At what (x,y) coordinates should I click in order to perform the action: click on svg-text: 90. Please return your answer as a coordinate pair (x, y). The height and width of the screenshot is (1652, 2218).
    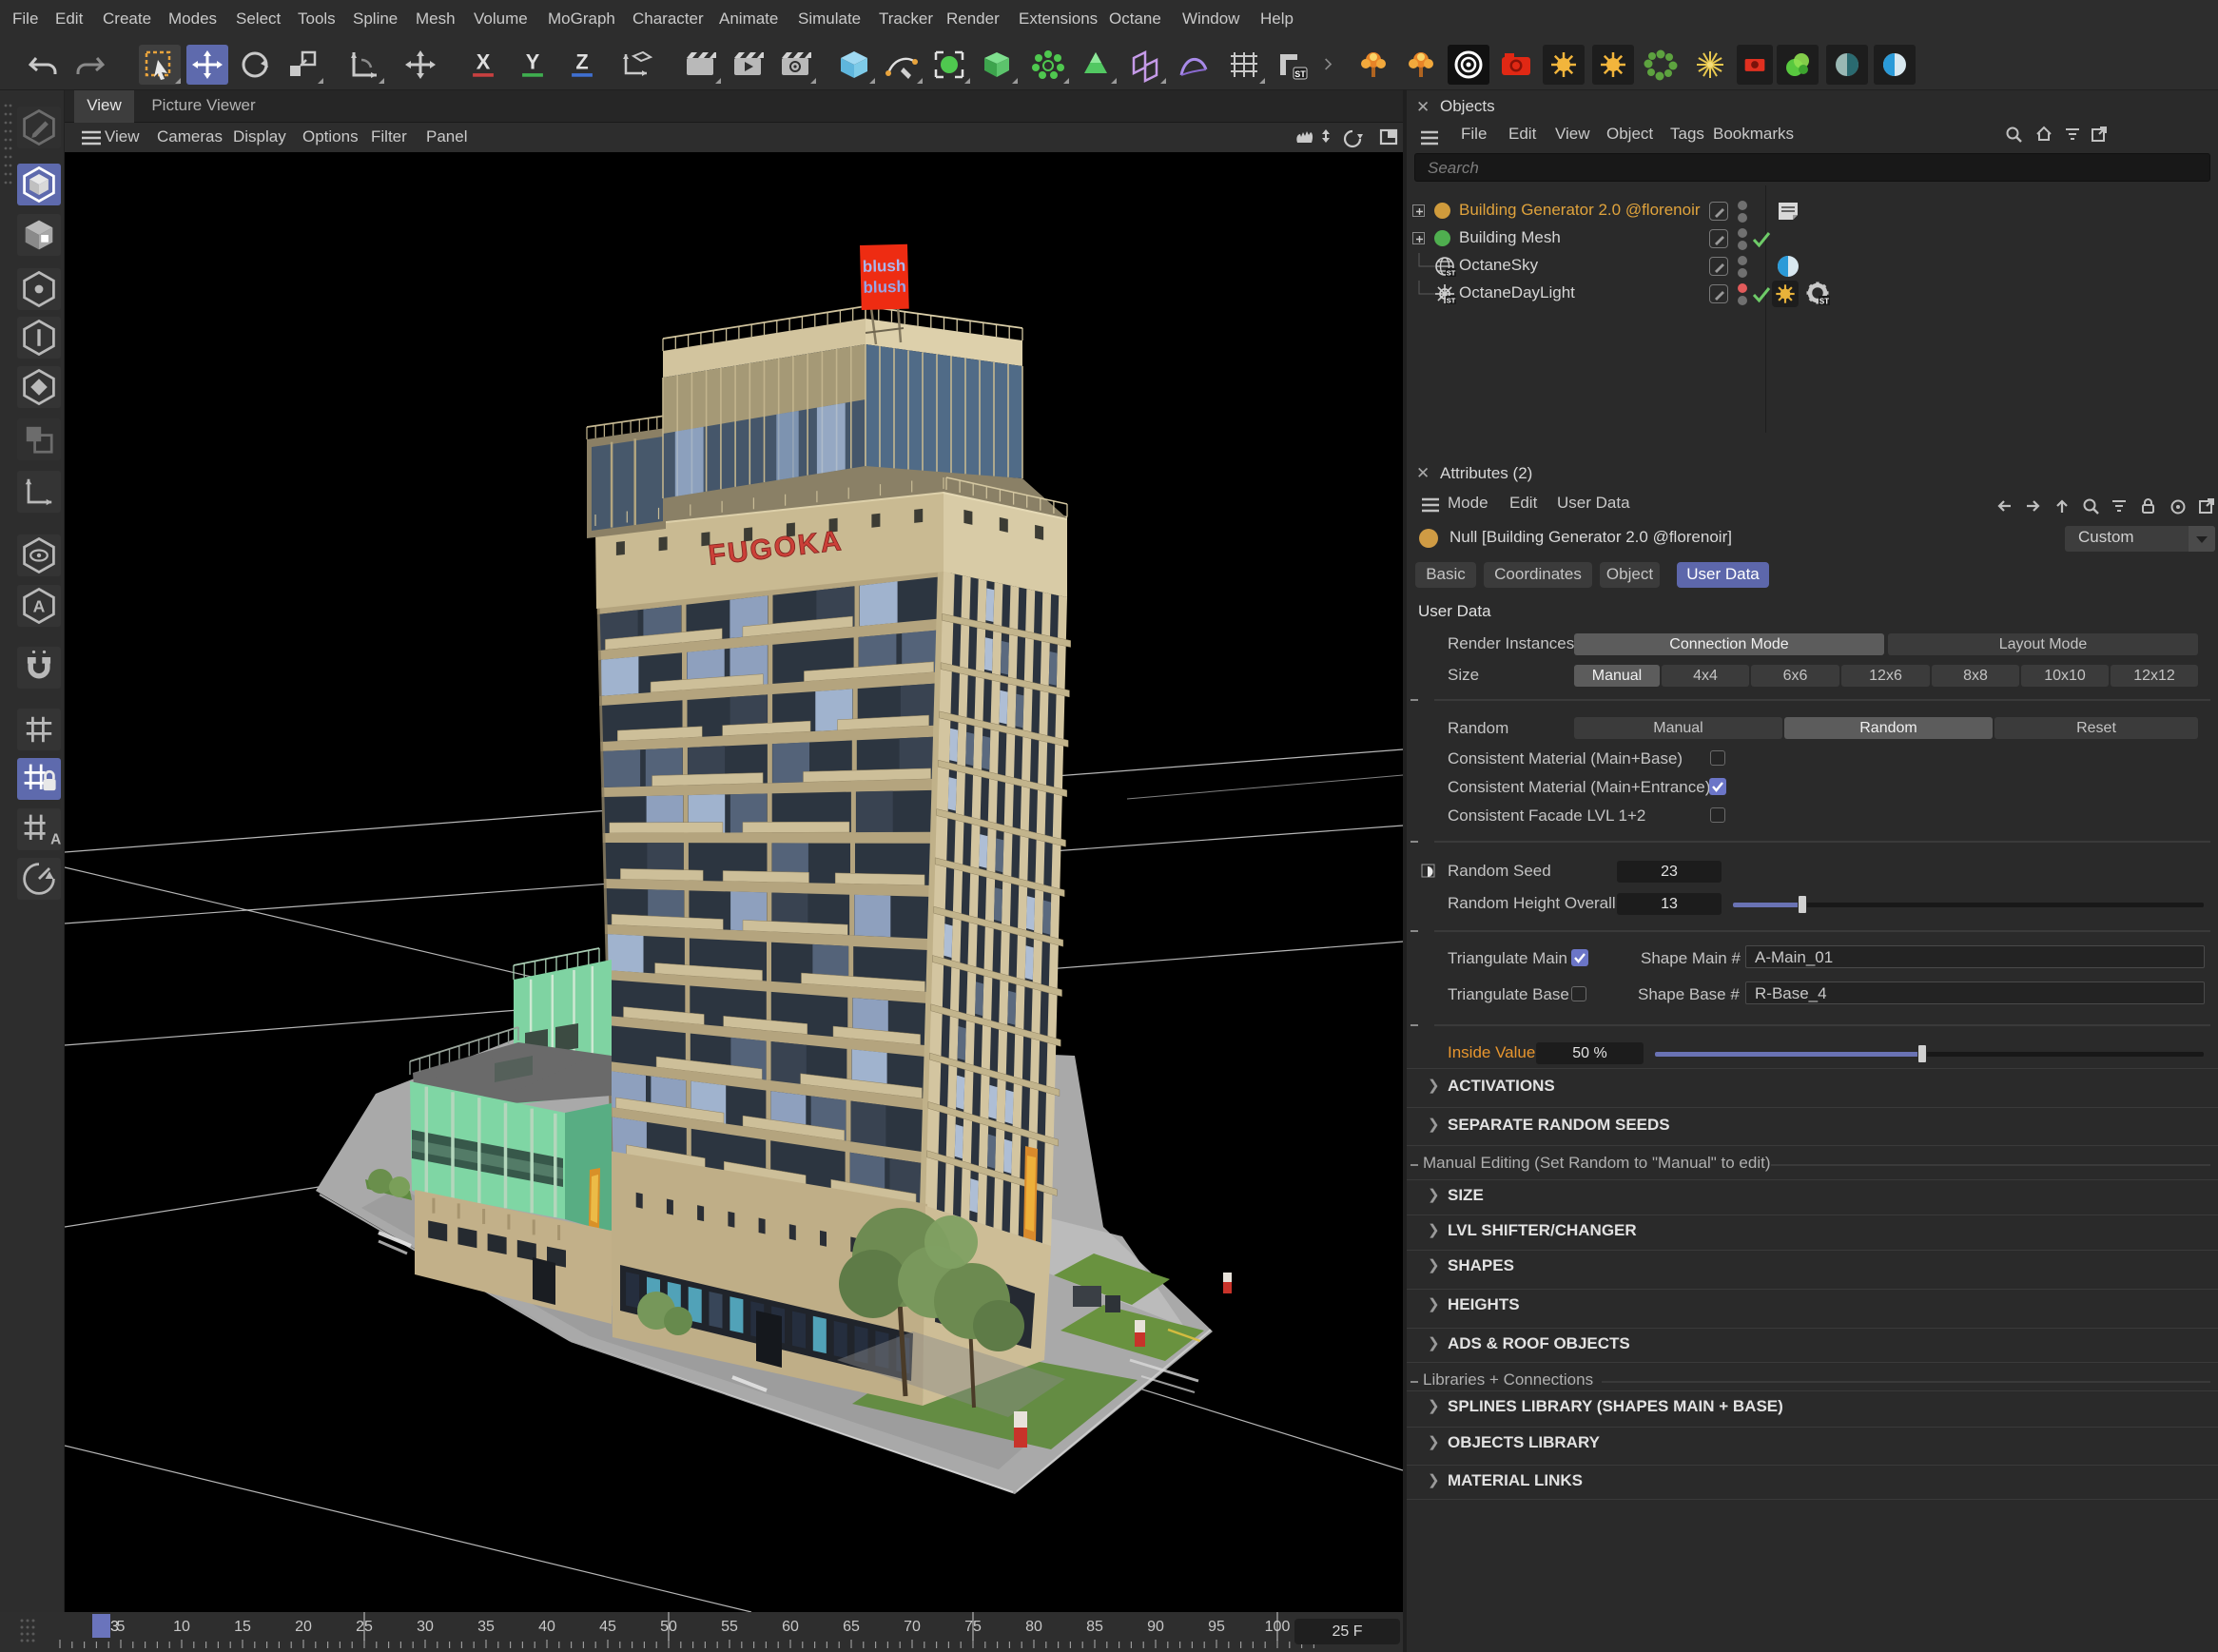
    Looking at the image, I should click on (1155, 1627).